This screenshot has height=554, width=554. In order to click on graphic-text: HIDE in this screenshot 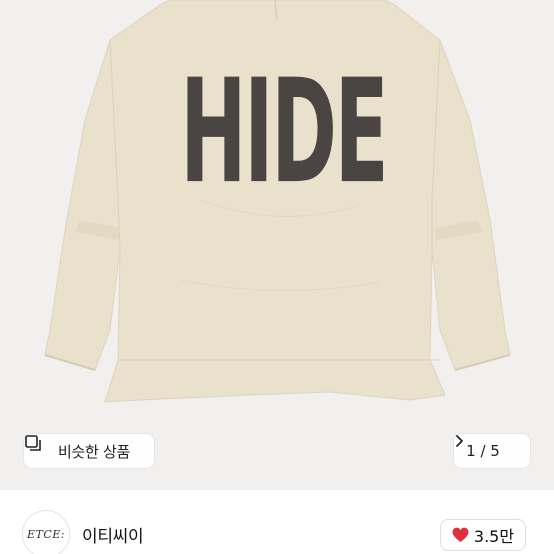, I will do `click(284, 132)`.